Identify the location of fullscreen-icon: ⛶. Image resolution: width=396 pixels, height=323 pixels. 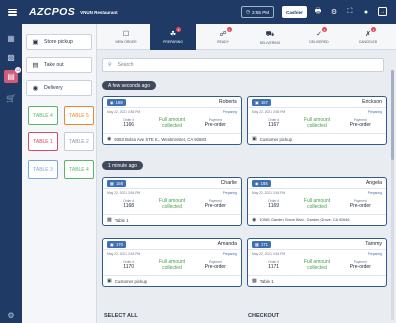
(350, 12).